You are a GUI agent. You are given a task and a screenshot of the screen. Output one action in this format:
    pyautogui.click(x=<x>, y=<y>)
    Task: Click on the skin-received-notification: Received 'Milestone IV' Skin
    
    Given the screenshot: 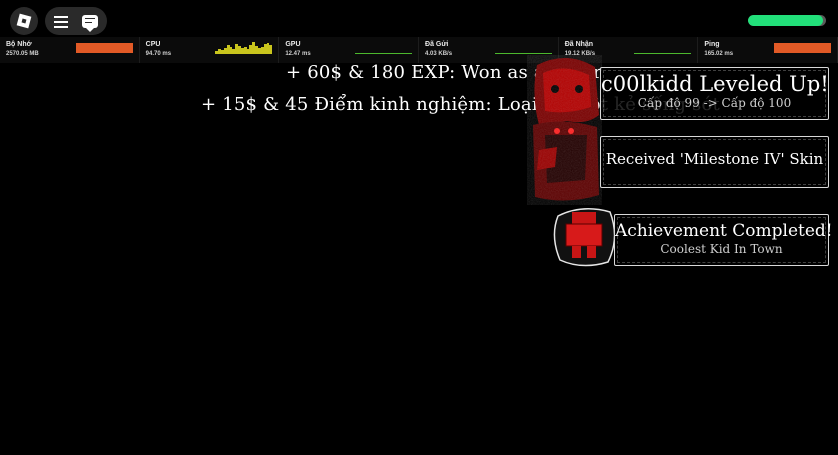 What is the action you would take?
    pyautogui.click(x=714, y=162)
    